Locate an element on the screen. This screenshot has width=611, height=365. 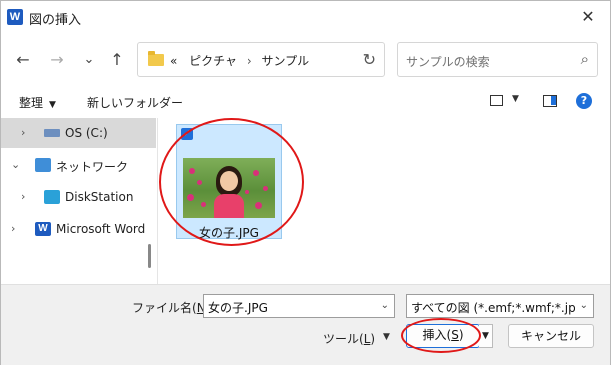
preview-pane-icon is located at coordinates (550, 101).